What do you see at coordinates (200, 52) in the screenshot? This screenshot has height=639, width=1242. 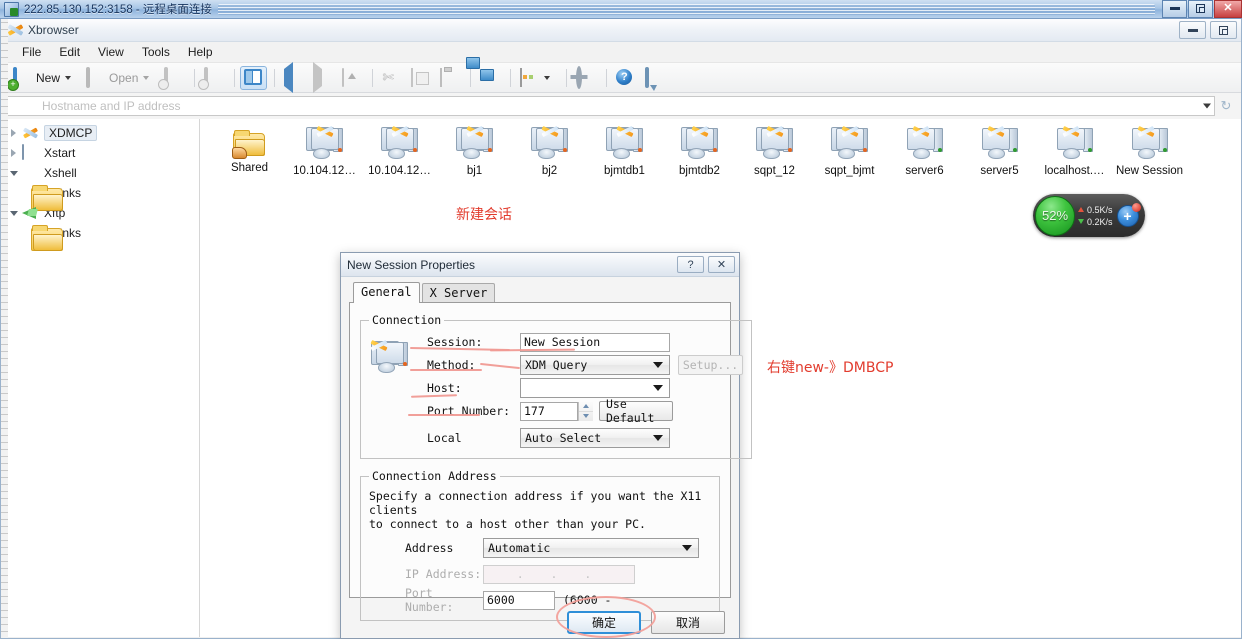 I see `menu-help: Help` at bounding box center [200, 52].